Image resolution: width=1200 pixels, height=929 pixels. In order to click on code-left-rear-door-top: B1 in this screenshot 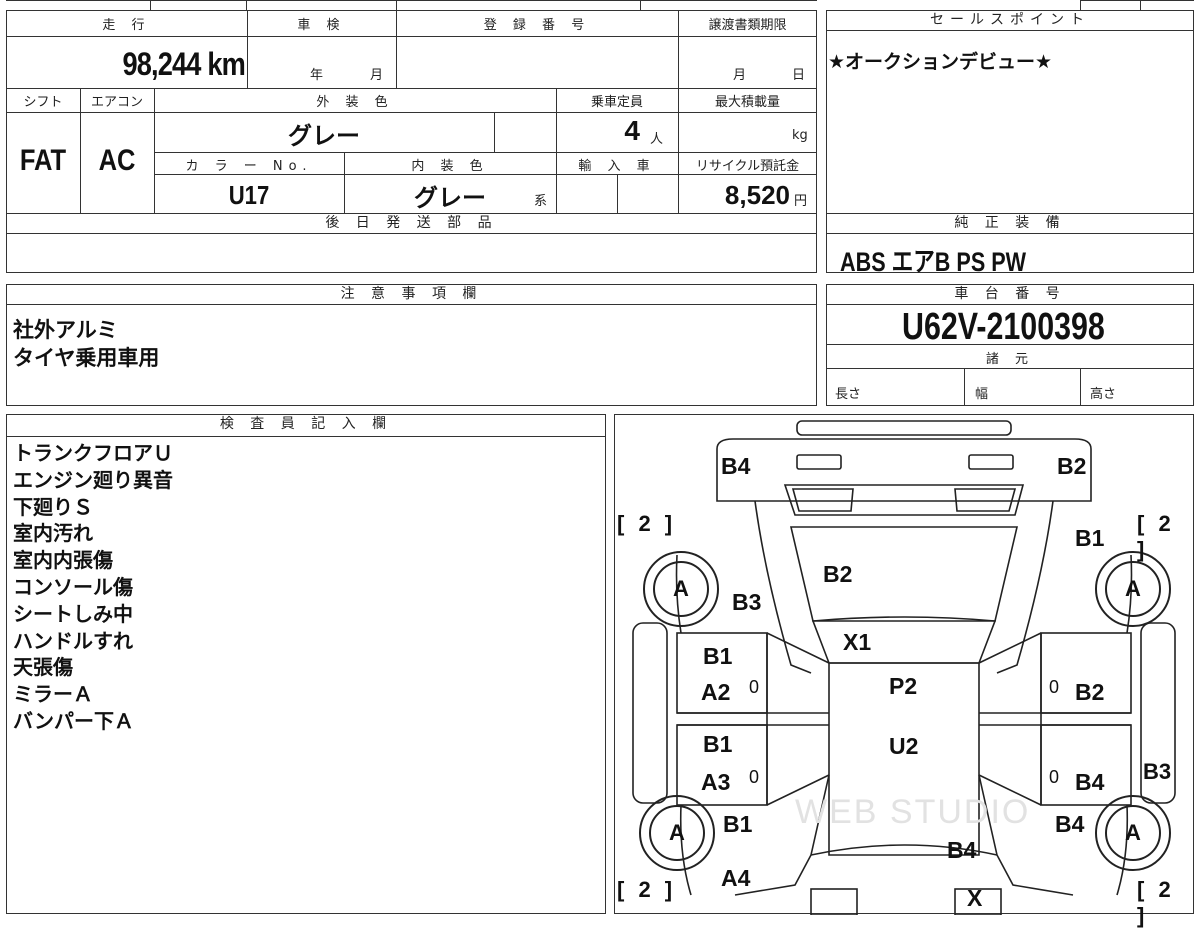, I will do `click(718, 656)`.